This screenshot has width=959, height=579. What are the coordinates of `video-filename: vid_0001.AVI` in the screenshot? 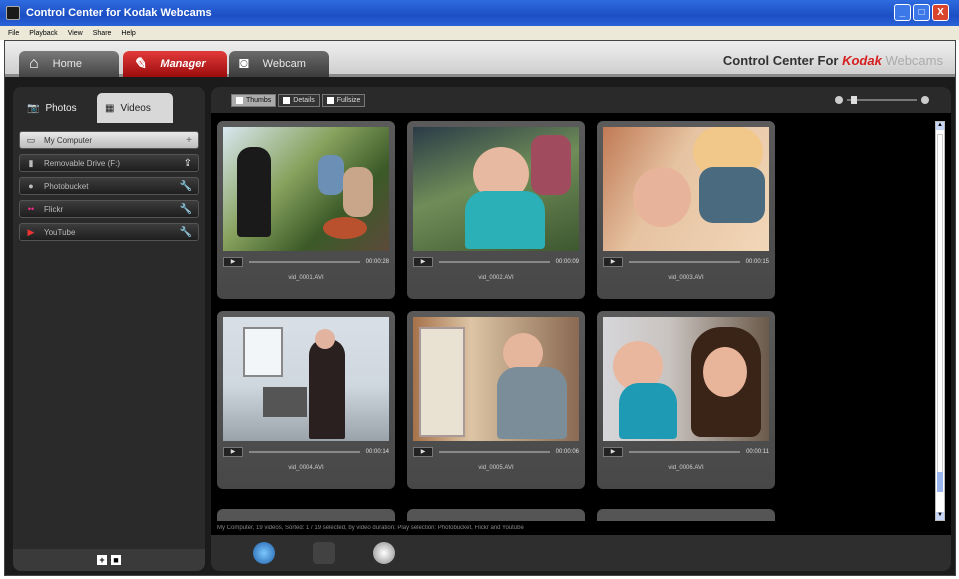 It's located at (306, 278).